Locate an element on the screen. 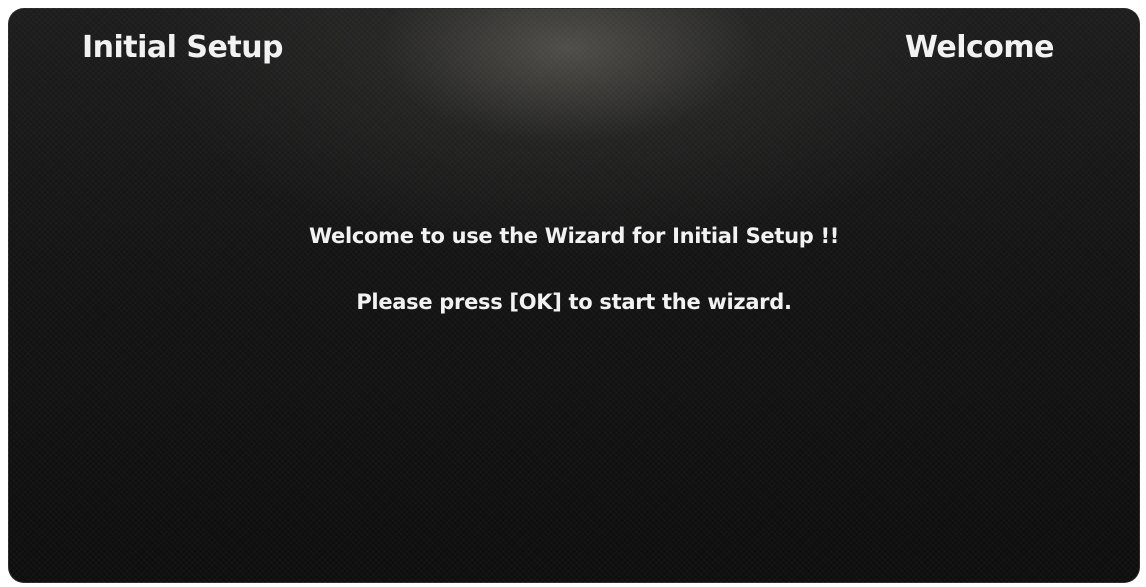  instruction-message: Please press [OK] to start the wizard. is located at coordinates (574, 302).